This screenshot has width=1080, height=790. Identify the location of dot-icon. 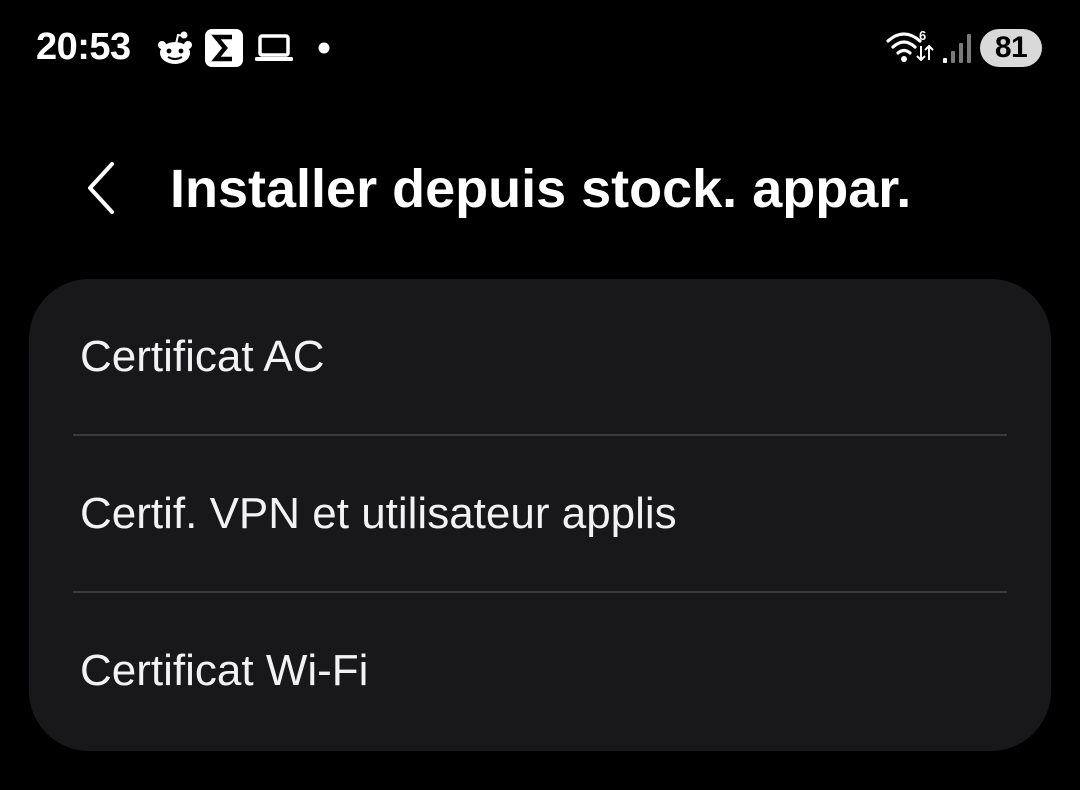
(324, 48).